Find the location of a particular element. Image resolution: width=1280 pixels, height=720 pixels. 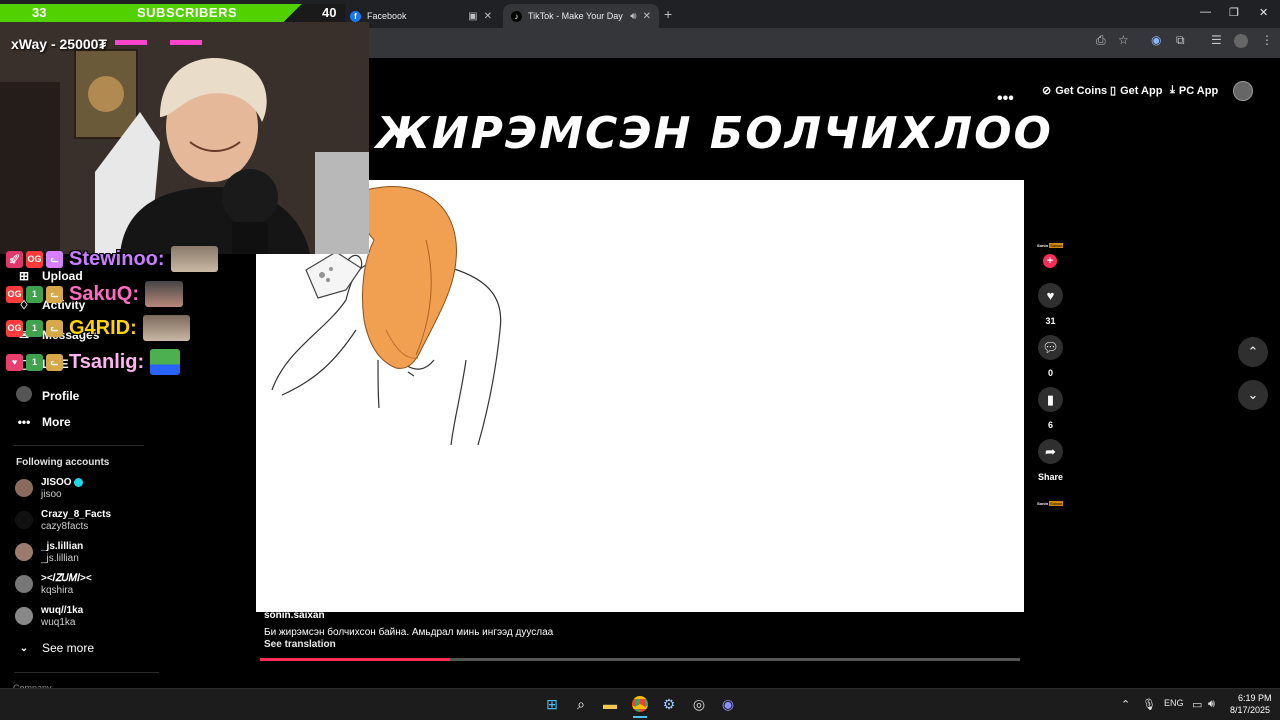

account-handle: kqshira is located at coordinates (57, 590).